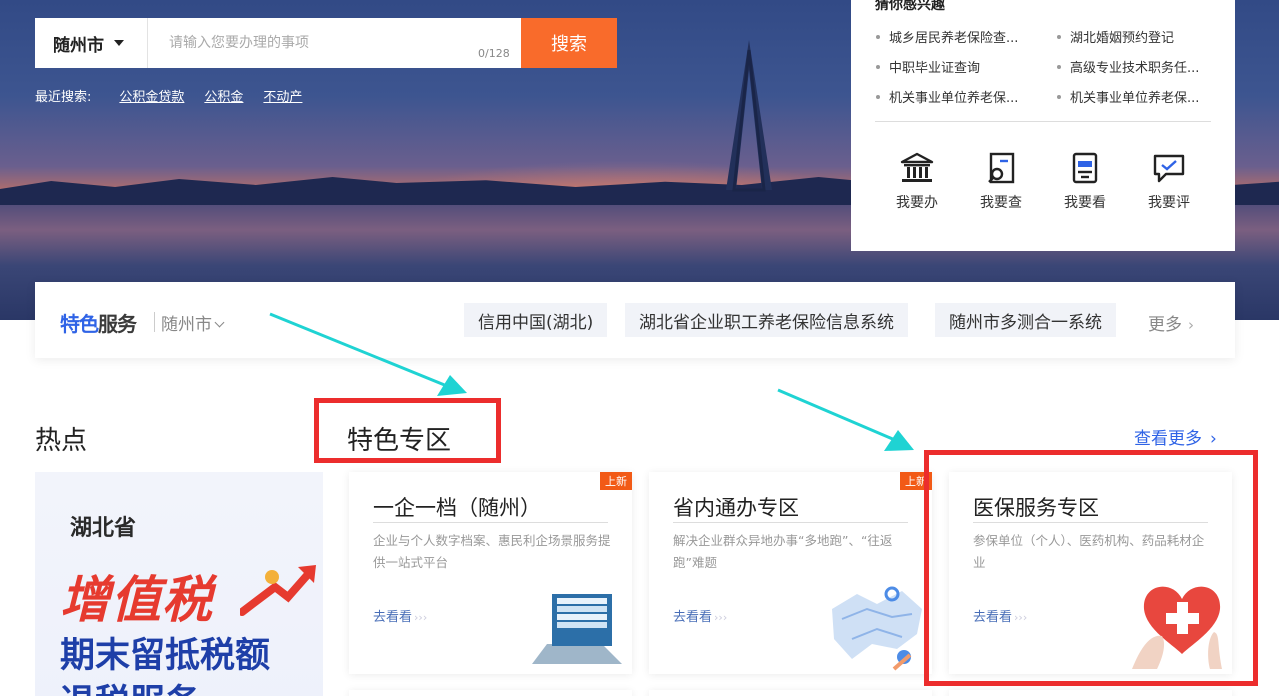  What do you see at coordinates (591, 381) in the screenshot?
I see `annotation-arrows` at bounding box center [591, 381].